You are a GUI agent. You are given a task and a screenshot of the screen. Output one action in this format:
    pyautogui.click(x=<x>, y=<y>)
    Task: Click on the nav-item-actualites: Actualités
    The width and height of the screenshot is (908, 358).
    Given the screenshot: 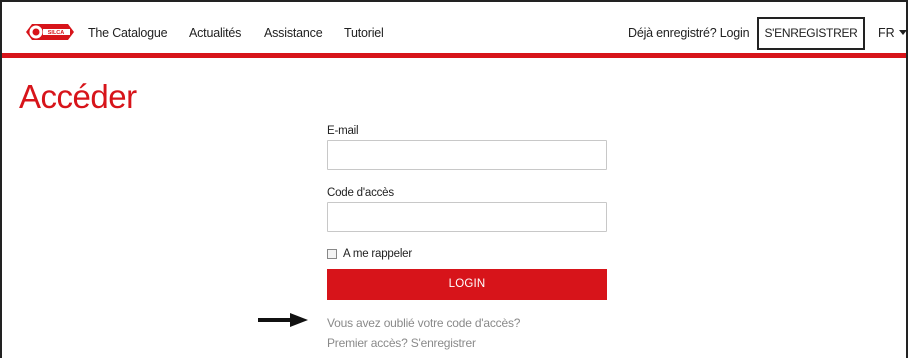 What is the action you would take?
    pyautogui.click(x=215, y=33)
    